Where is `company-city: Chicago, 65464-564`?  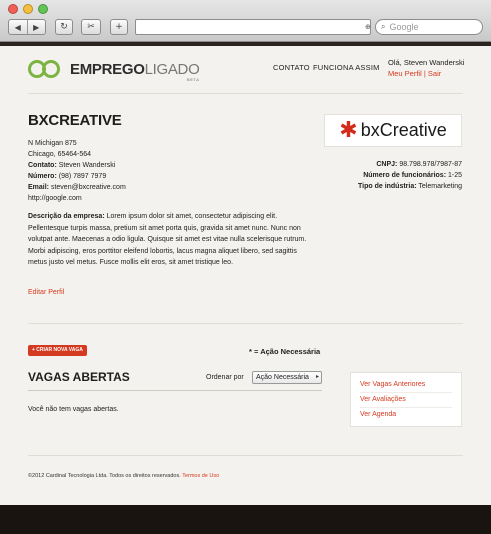 company-city: Chicago, 65464-564 is located at coordinates (60, 154).